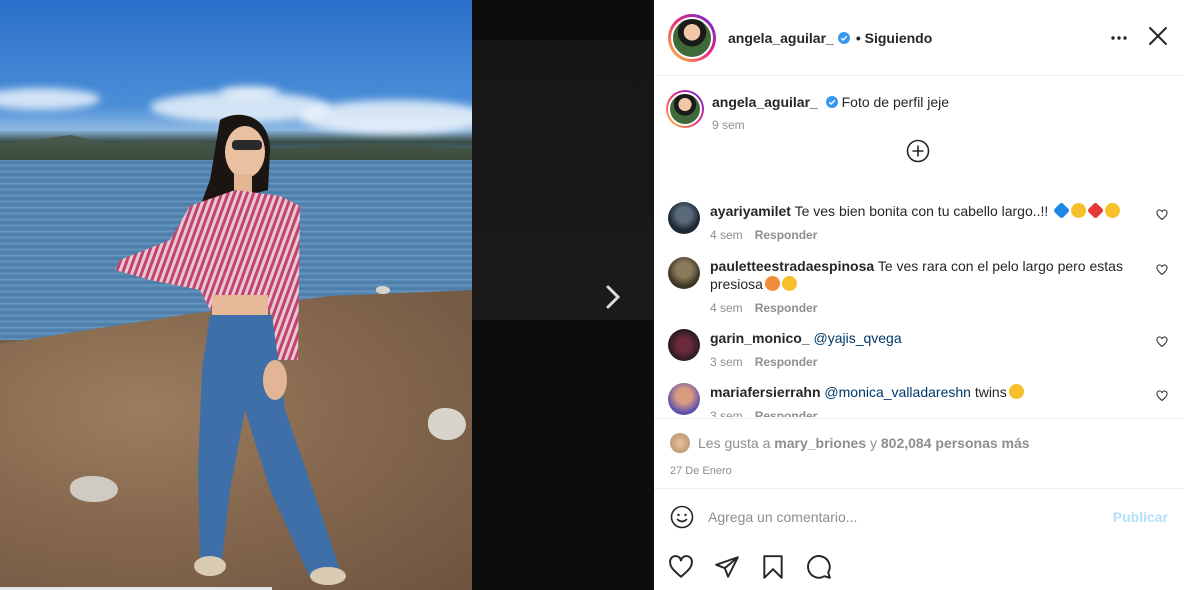 This screenshot has width=1184, height=590. Describe the element at coordinates (781, 38) in the screenshot. I see `author-username: angela_aguilar_` at that location.